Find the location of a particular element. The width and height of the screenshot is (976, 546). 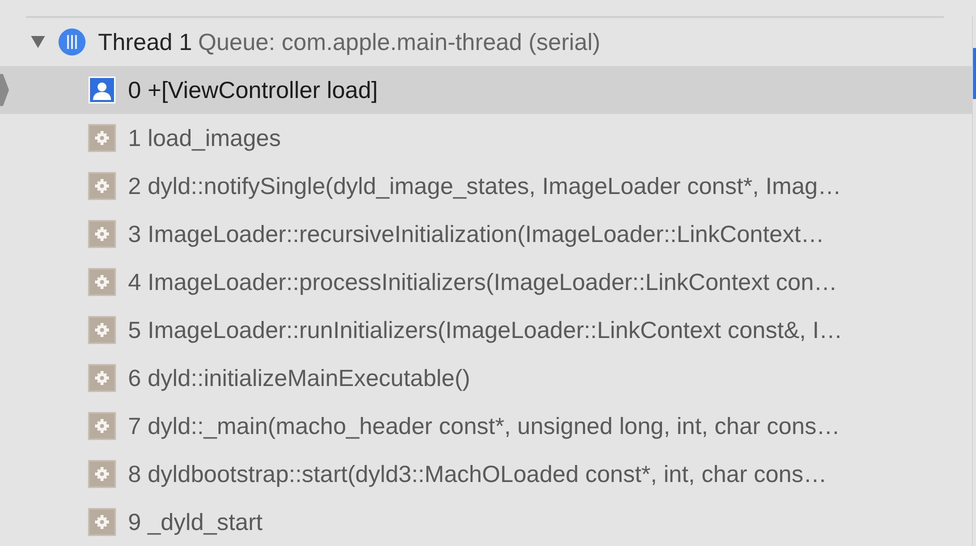

scroll-bar is located at coordinates (974, 73).